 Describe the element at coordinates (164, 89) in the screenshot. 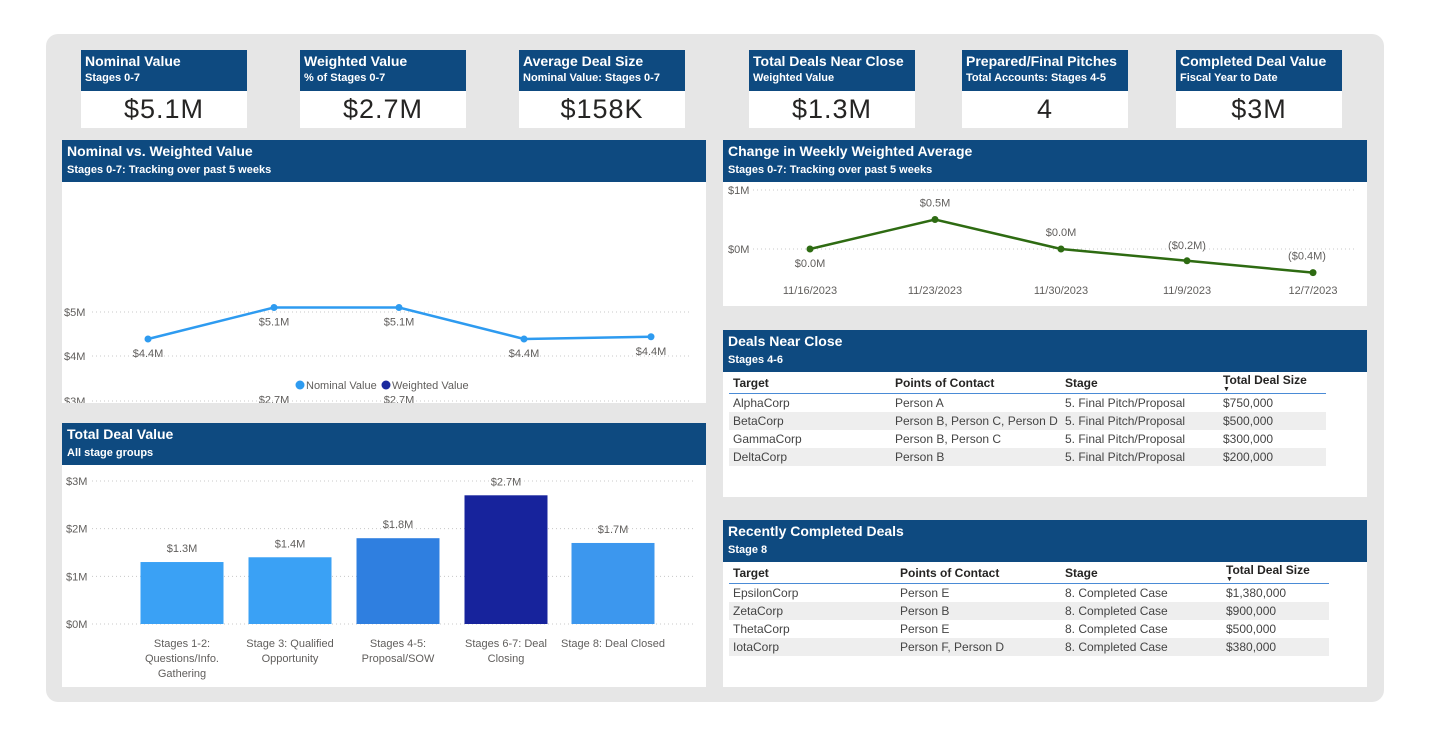

I see `kpi-nominal-value: Nominal Value Stages 0-7 $5.1M` at that location.